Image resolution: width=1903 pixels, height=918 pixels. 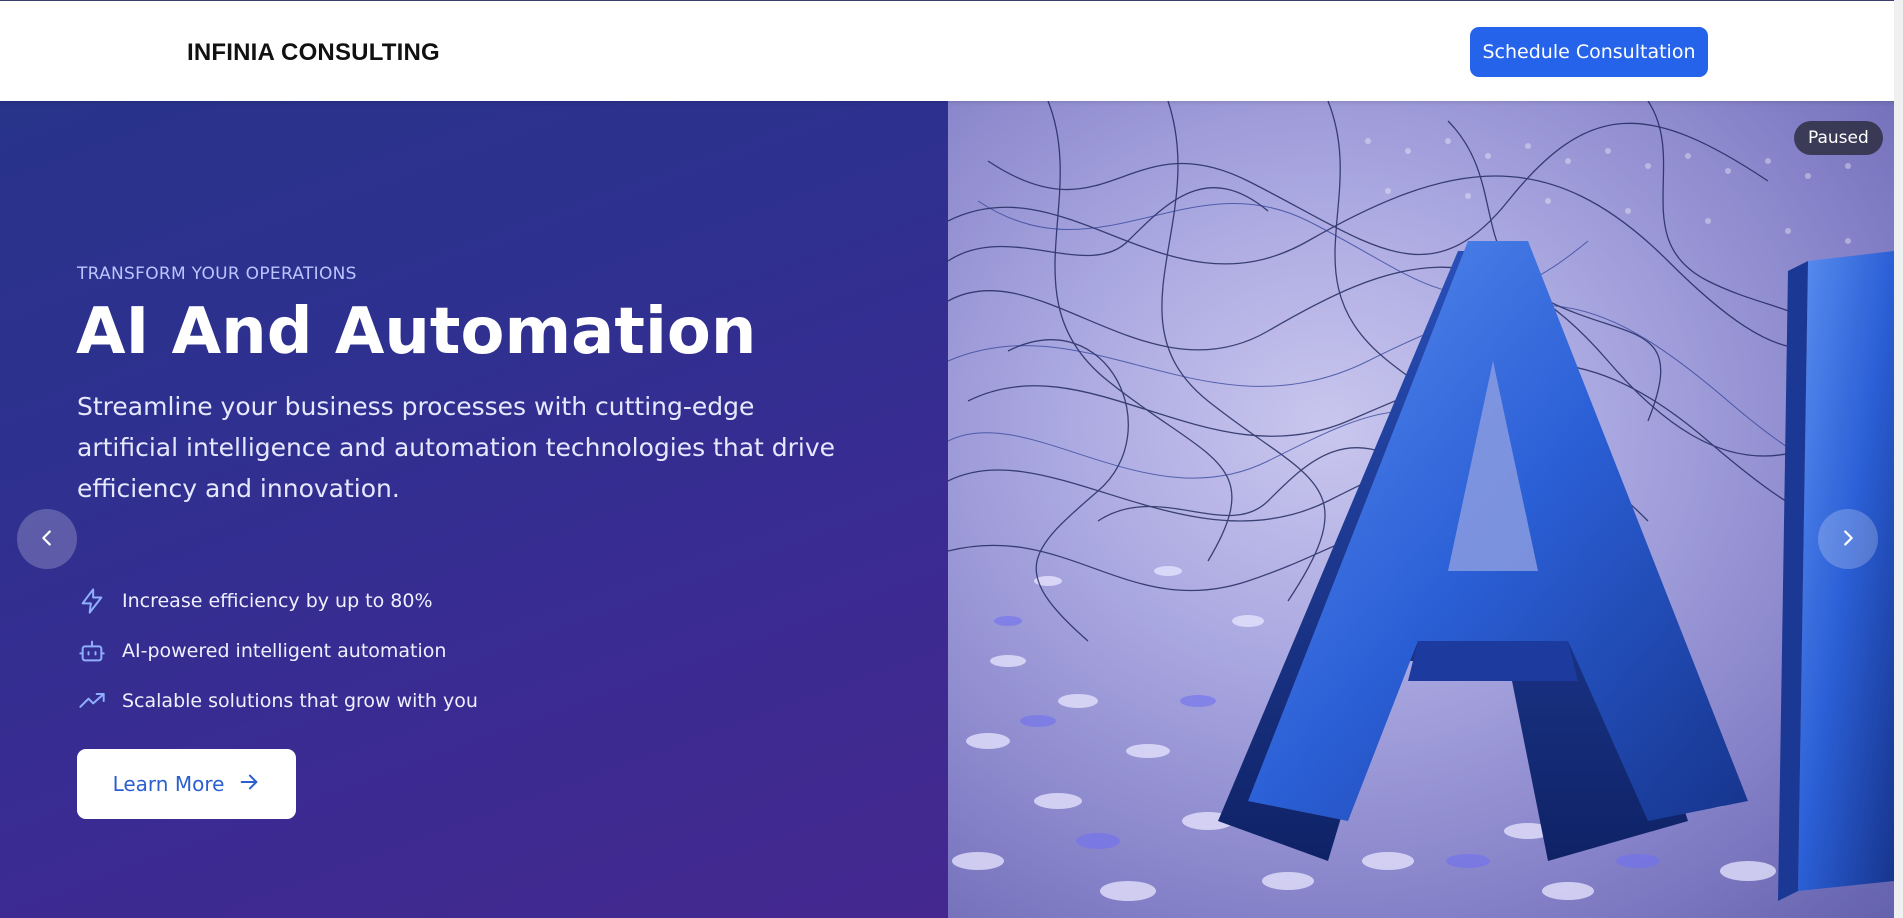 I want to click on feature-text: AI-powered intelligent automation, so click(x=284, y=651).